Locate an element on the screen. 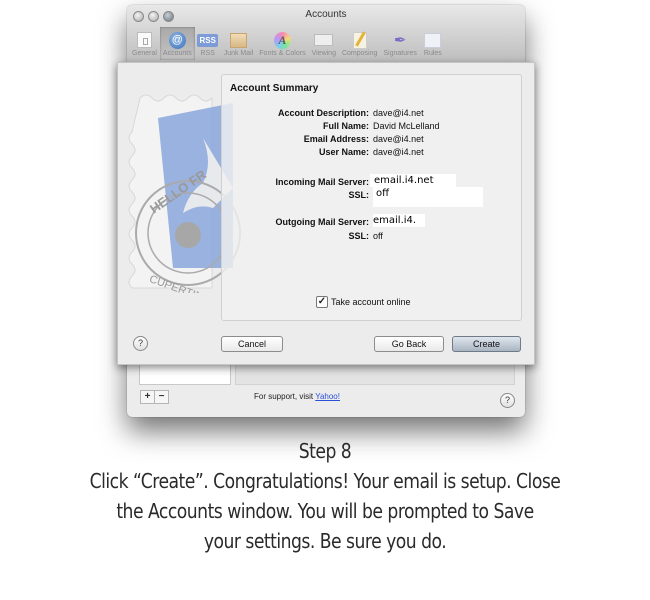 The height and width of the screenshot is (600, 650). add-remove-controls: + − is located at coordinates (154, 397).